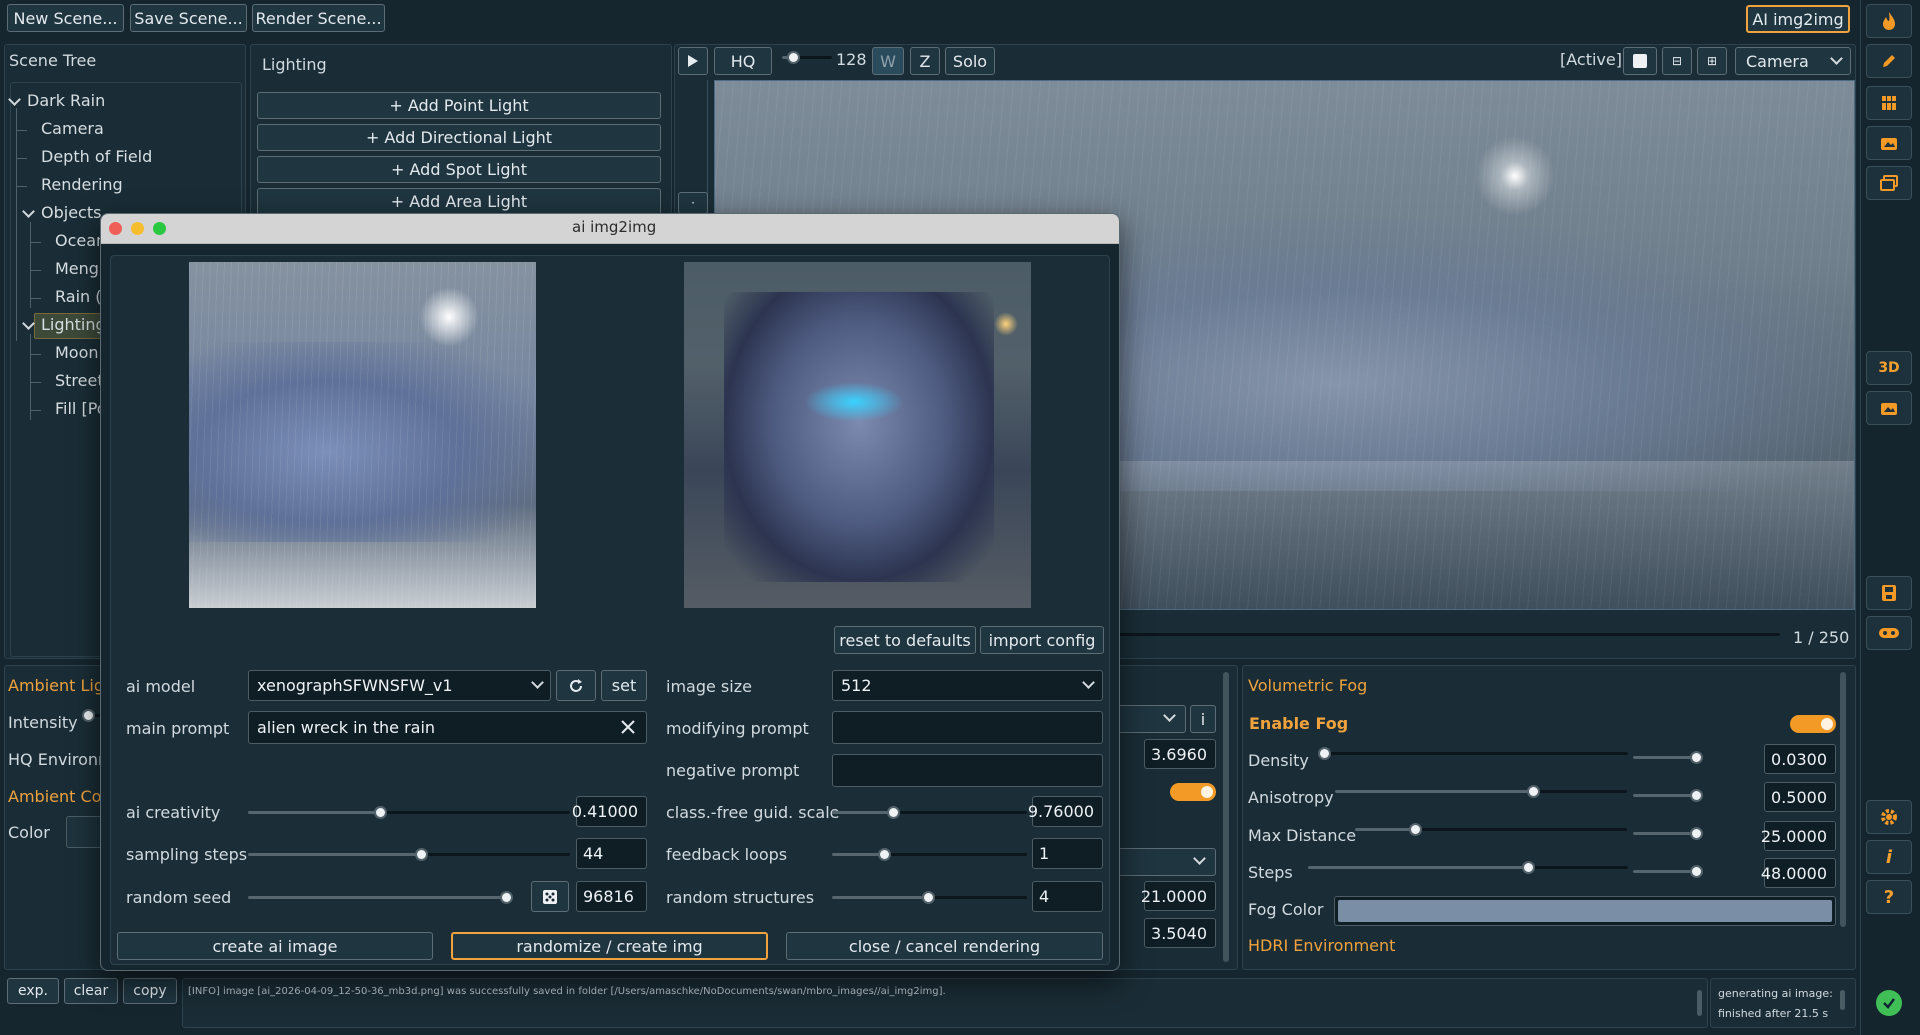 The width and height of the screenshot is (1920, 1035). What do you see at coordinates (1889, 183) in the screenshot?
I see `layers-icon` at bounding box center [1889, 183].